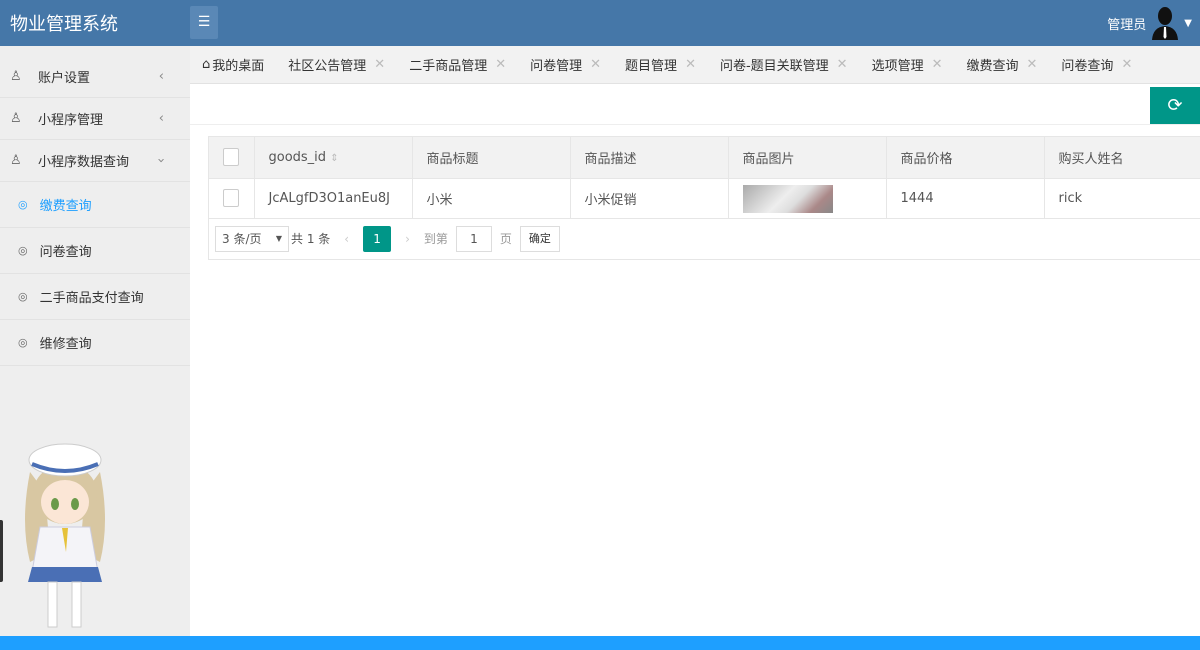 The width and height of the screenshot is (1200, 650). Describe the element at coordinates (65, 535) in the screenshot. I see `mascot-image` at that location.